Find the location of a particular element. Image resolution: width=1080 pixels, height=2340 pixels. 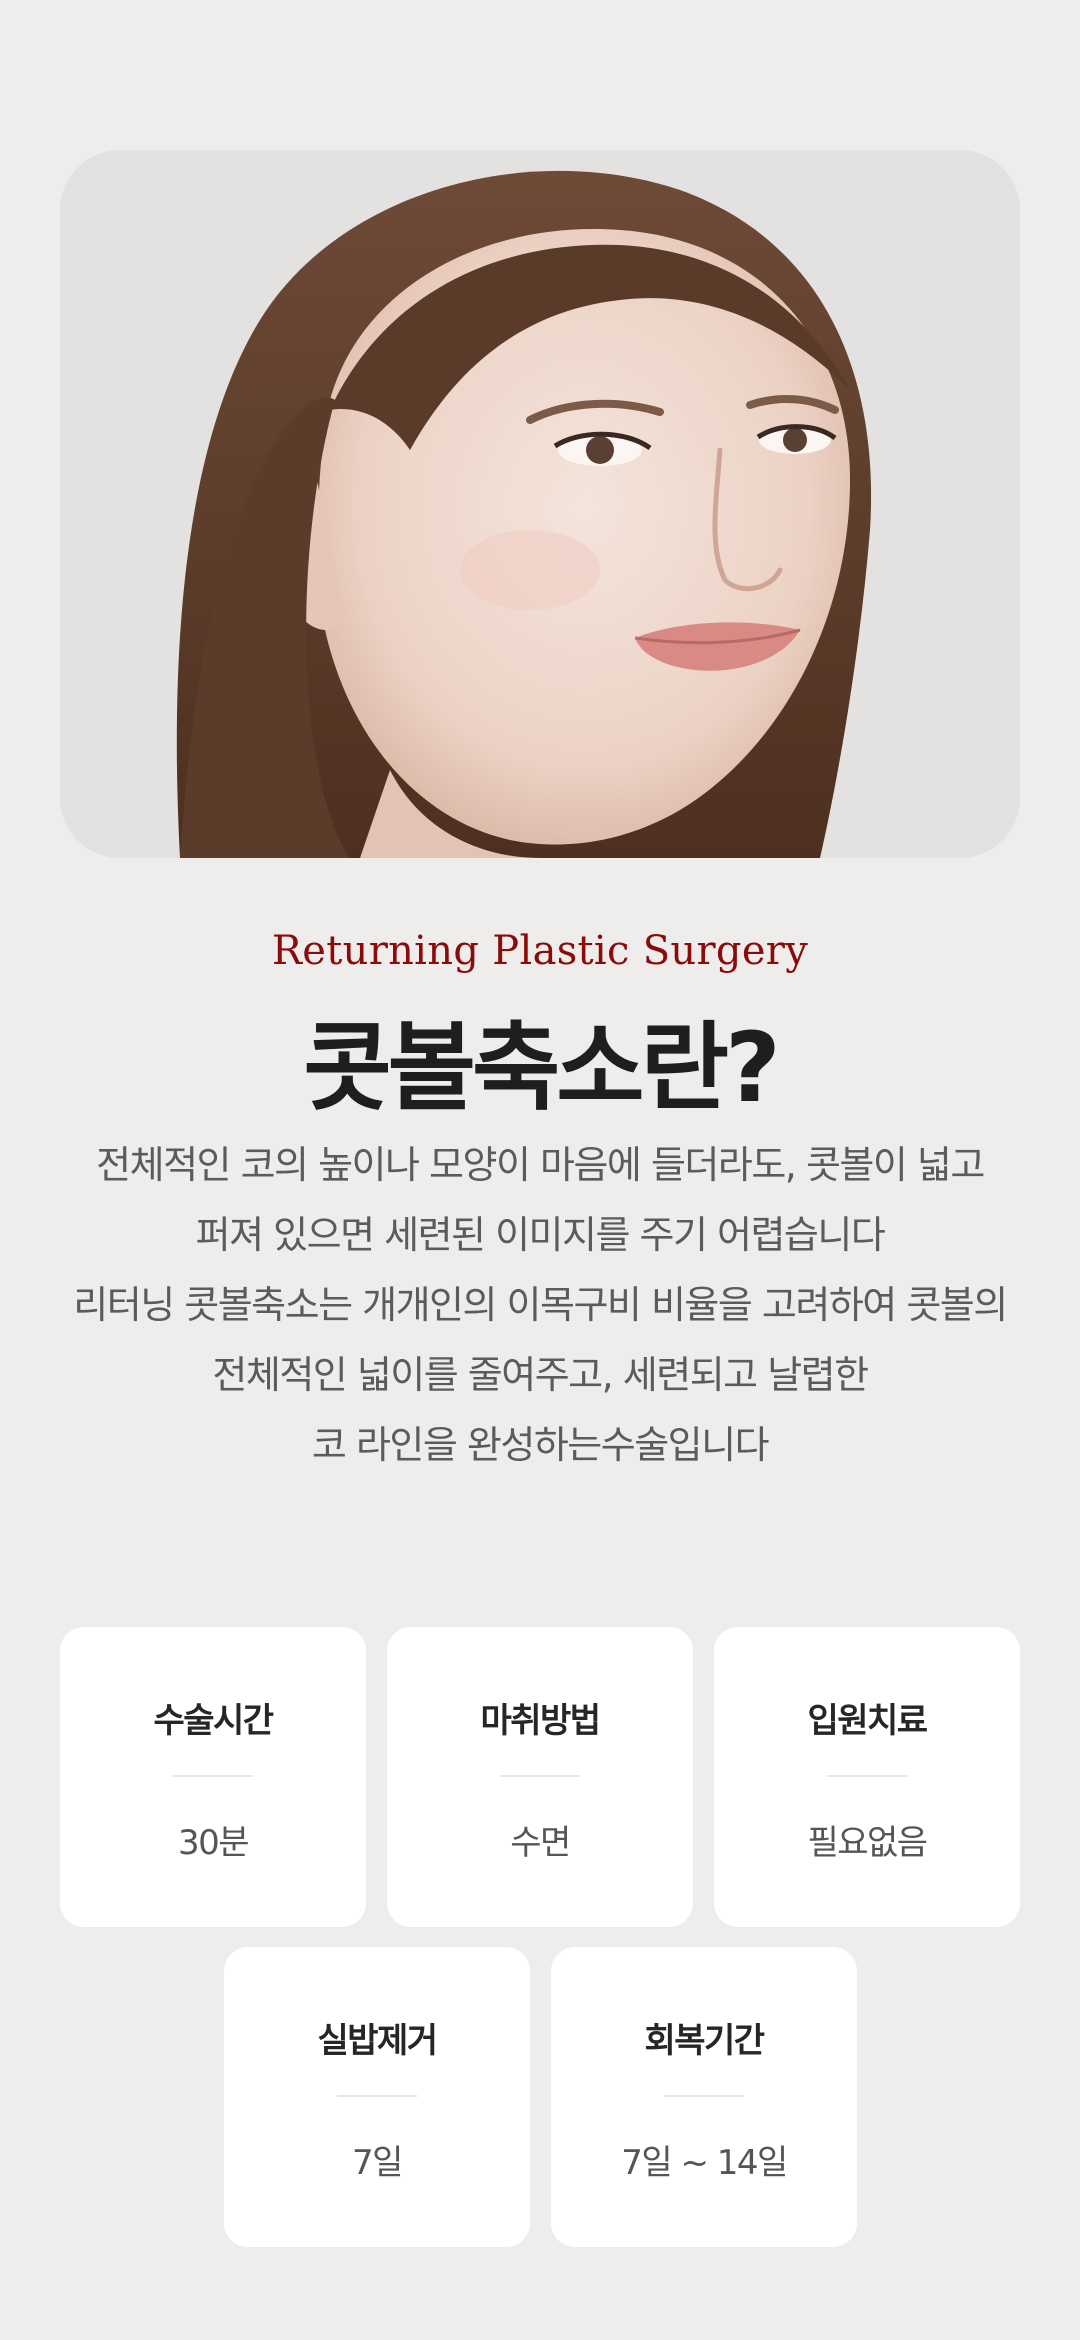

info-card-value: 필요없음 is located at coordinates (867, 1843).